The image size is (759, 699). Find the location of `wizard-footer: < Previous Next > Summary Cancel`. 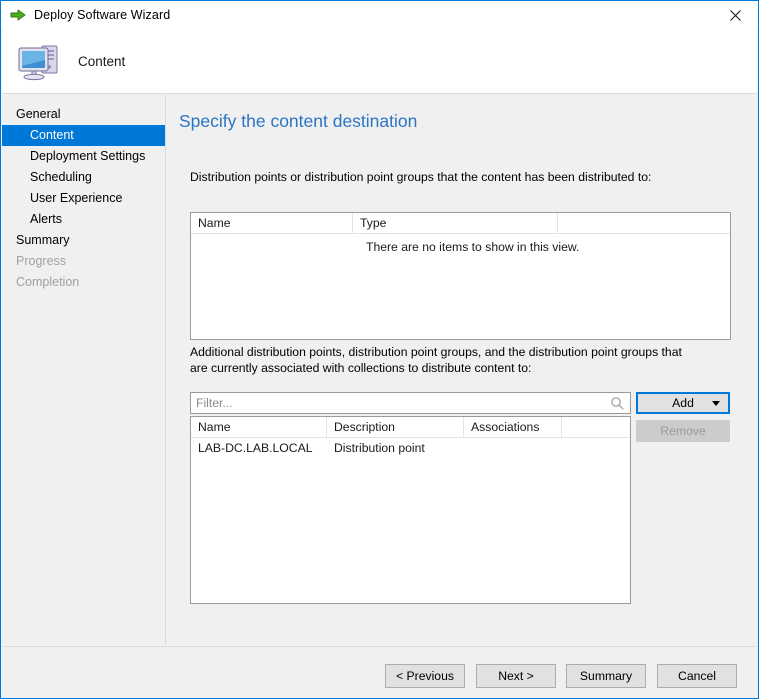

wizard-footer: < Previous Next > Summary Cancel is located at coordinates (379, 672).